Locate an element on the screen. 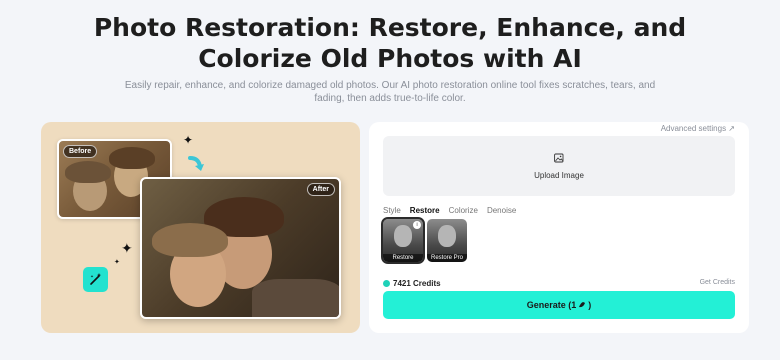  upload-dropzone: Upload Image is located at coordinates (559, 166).